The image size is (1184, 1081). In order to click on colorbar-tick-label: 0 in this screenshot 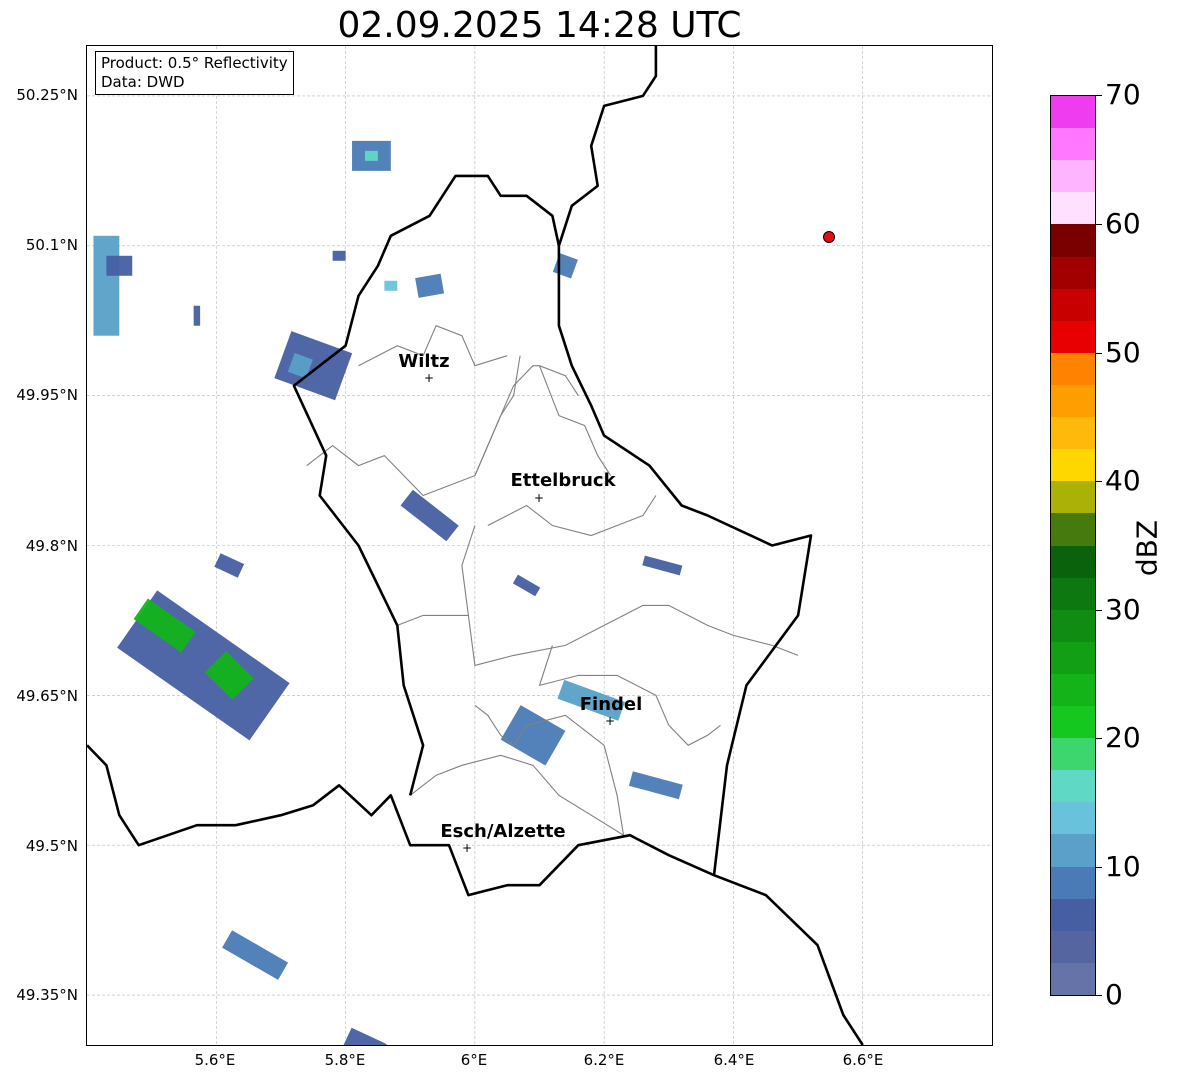, I will do `click(1114, 994)`.